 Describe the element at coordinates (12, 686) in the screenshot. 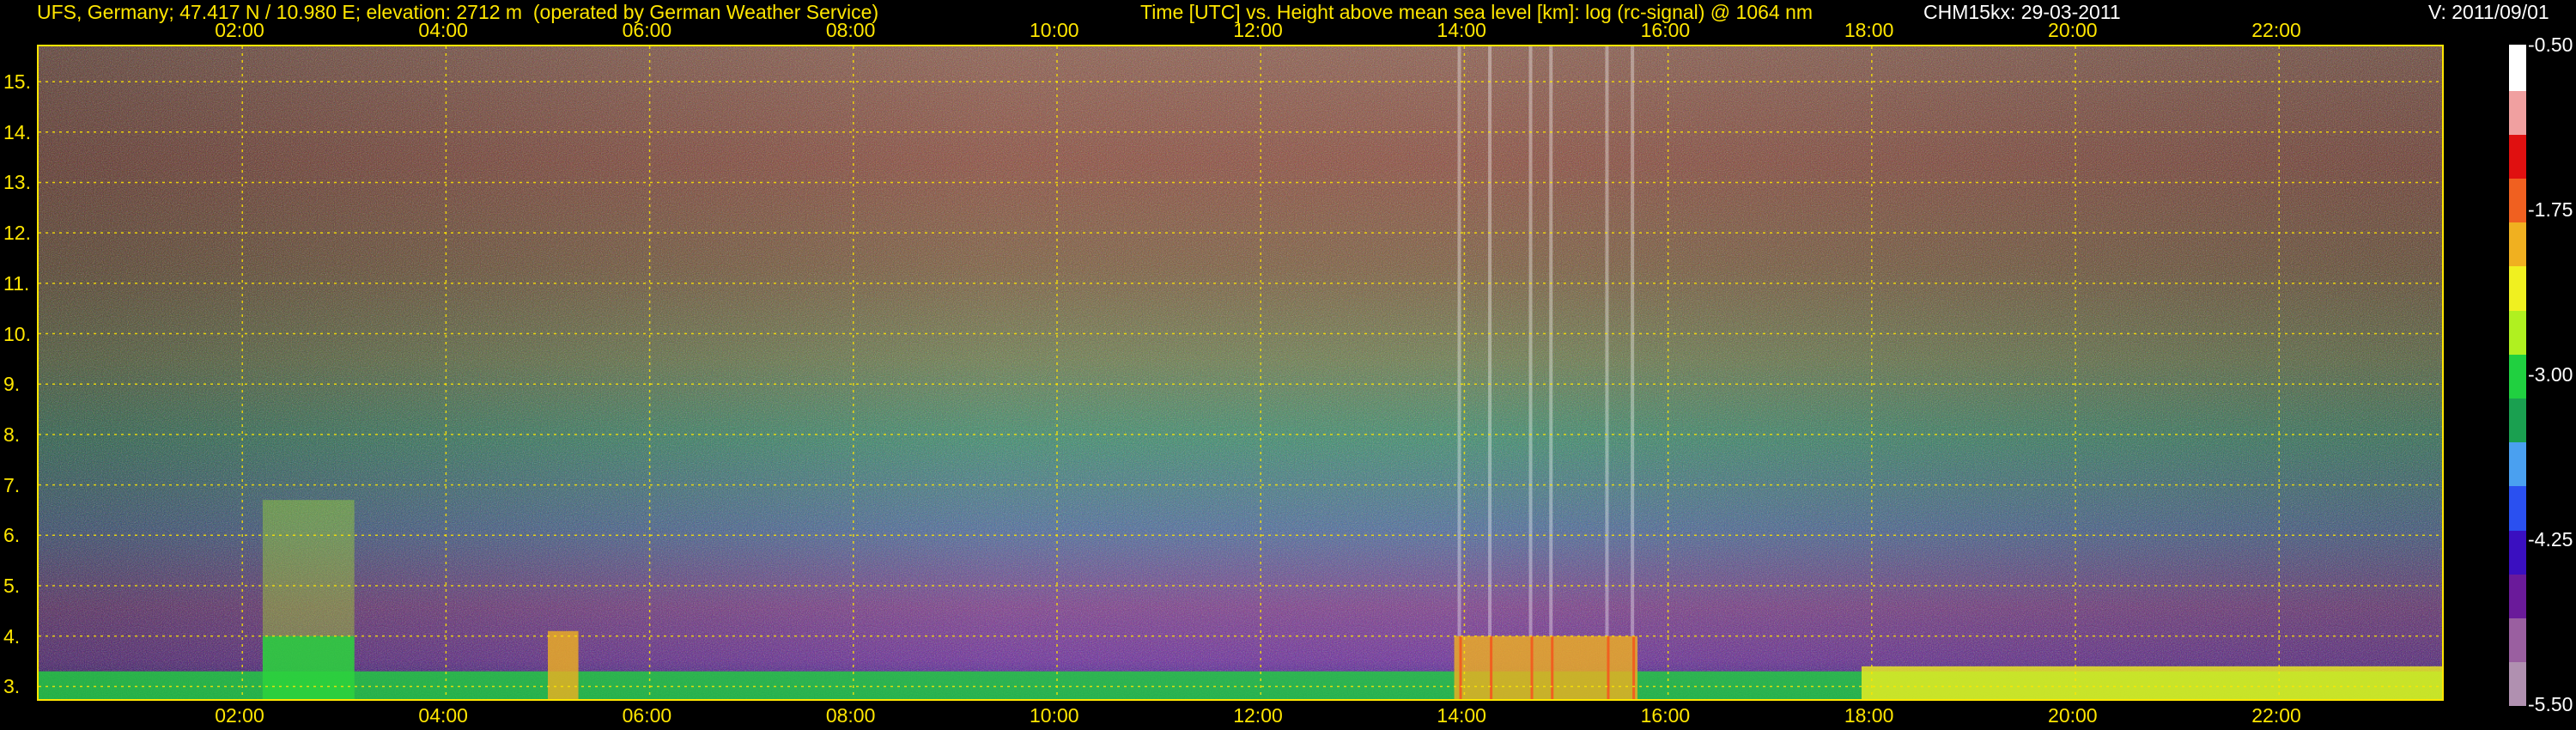

I see `y-tick-label: 3.` at that location.